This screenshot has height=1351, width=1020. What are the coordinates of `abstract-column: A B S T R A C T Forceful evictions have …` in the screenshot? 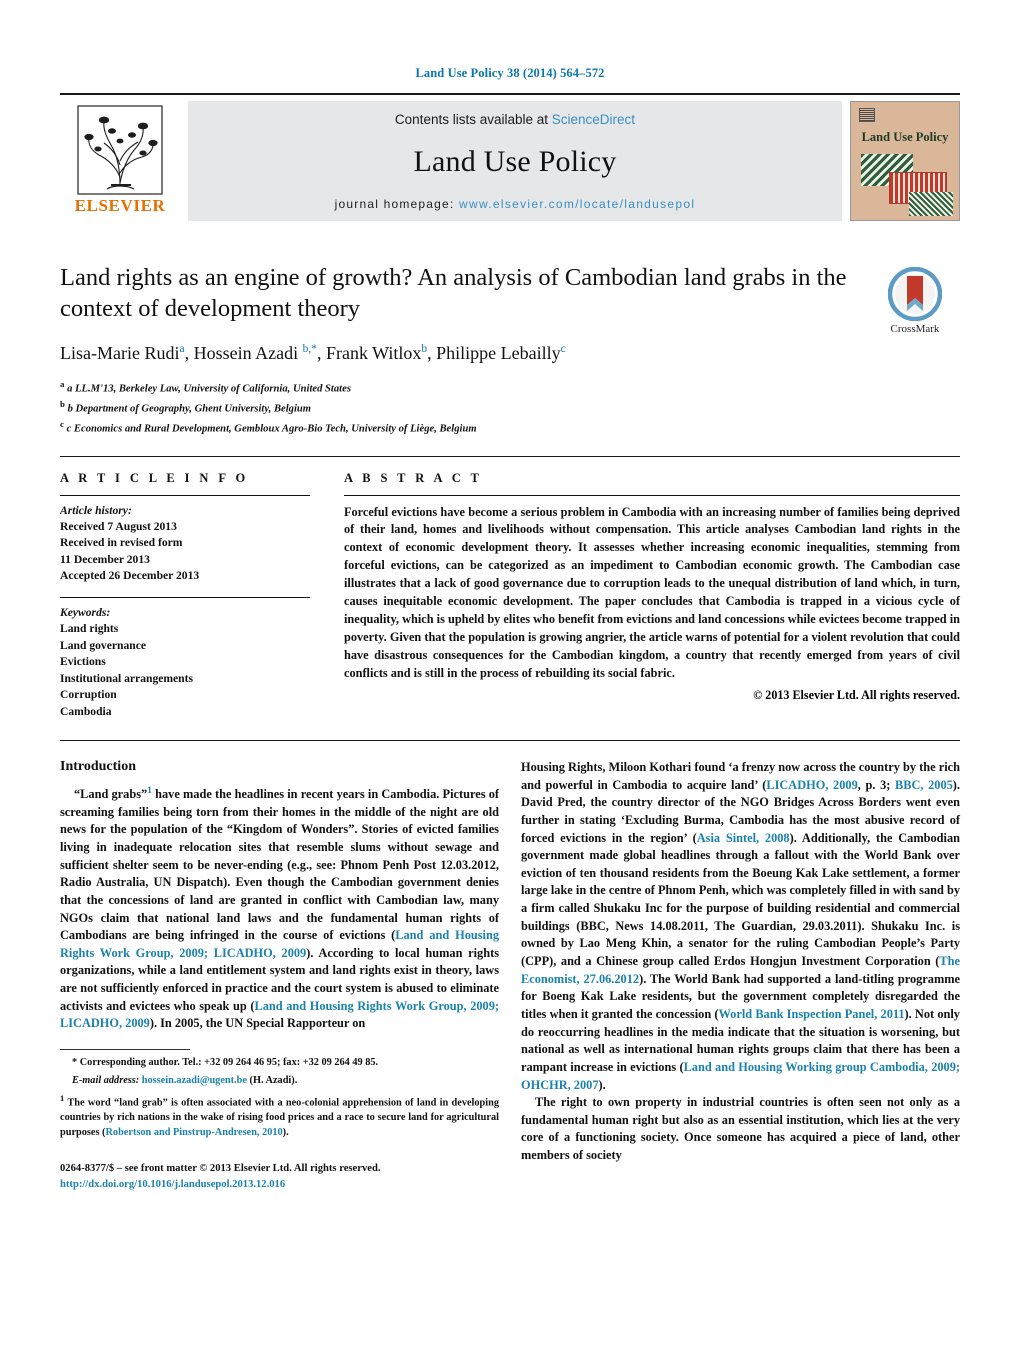 It's located at (652, 595).